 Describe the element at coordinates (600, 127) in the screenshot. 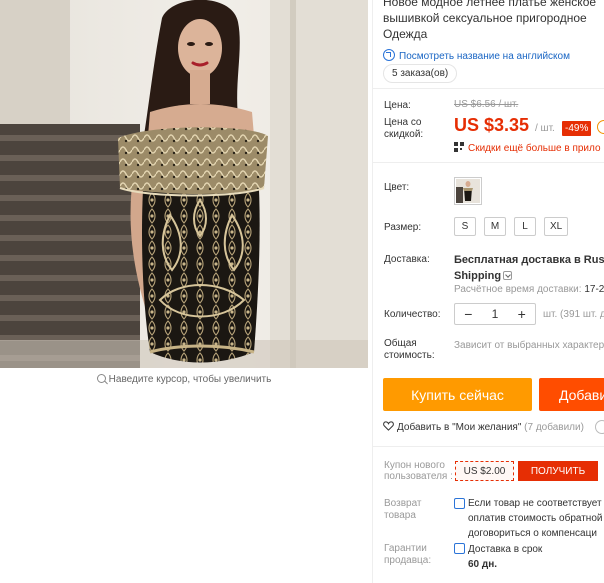

I see `coin-icon` at that location.